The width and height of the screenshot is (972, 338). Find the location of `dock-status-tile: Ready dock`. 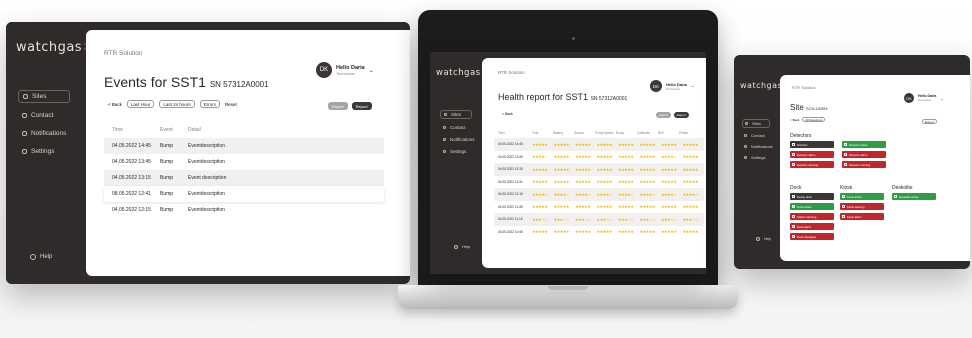

dock-status-tile: Ready dock is located at coordinates (812, 196).